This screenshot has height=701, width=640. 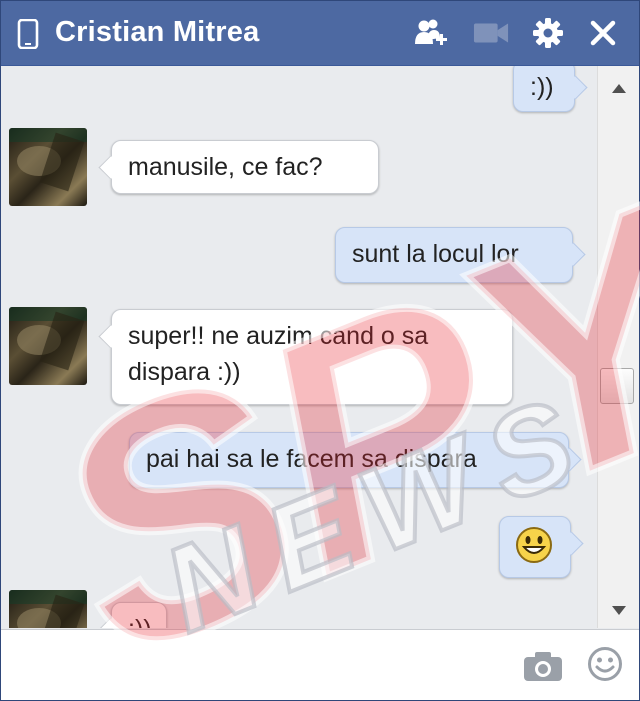 I want to click on close-button, so click(x=603, y=33).